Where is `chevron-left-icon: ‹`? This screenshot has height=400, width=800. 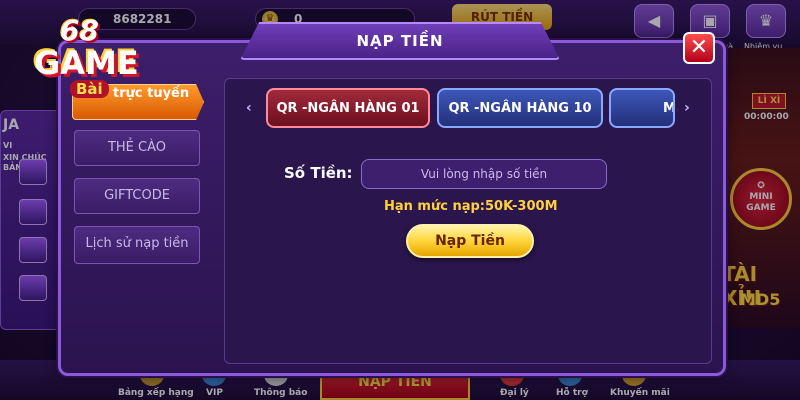 chevron-left-icon: ‹ is located at coordinates (249, 108).